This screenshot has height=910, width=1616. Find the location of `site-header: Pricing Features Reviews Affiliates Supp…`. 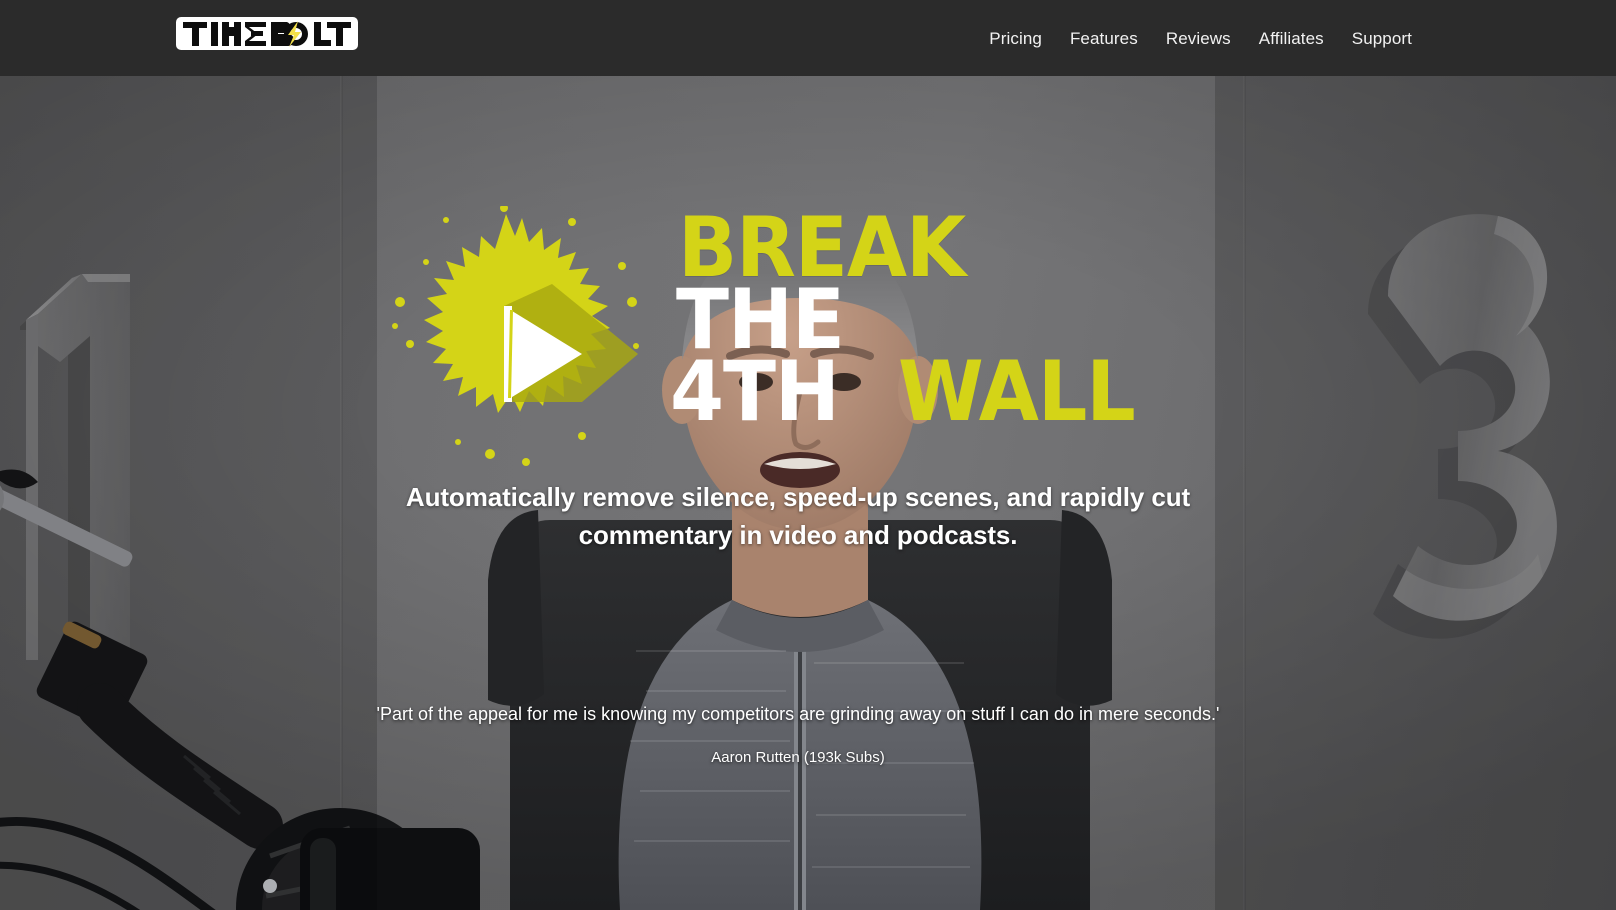

site-header: Pricing Features Reviews Affiliates Supp… is located at coordinates (808, 38).